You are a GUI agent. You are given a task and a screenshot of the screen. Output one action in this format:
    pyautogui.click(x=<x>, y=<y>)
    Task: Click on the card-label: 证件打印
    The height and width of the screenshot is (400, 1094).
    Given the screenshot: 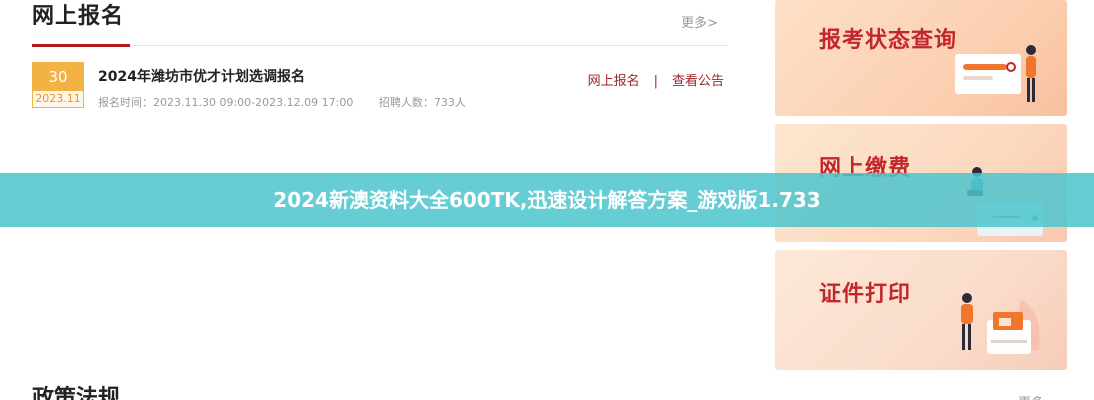 What is the action you would take?
    pyautogui.click(x=865, y=294)
    